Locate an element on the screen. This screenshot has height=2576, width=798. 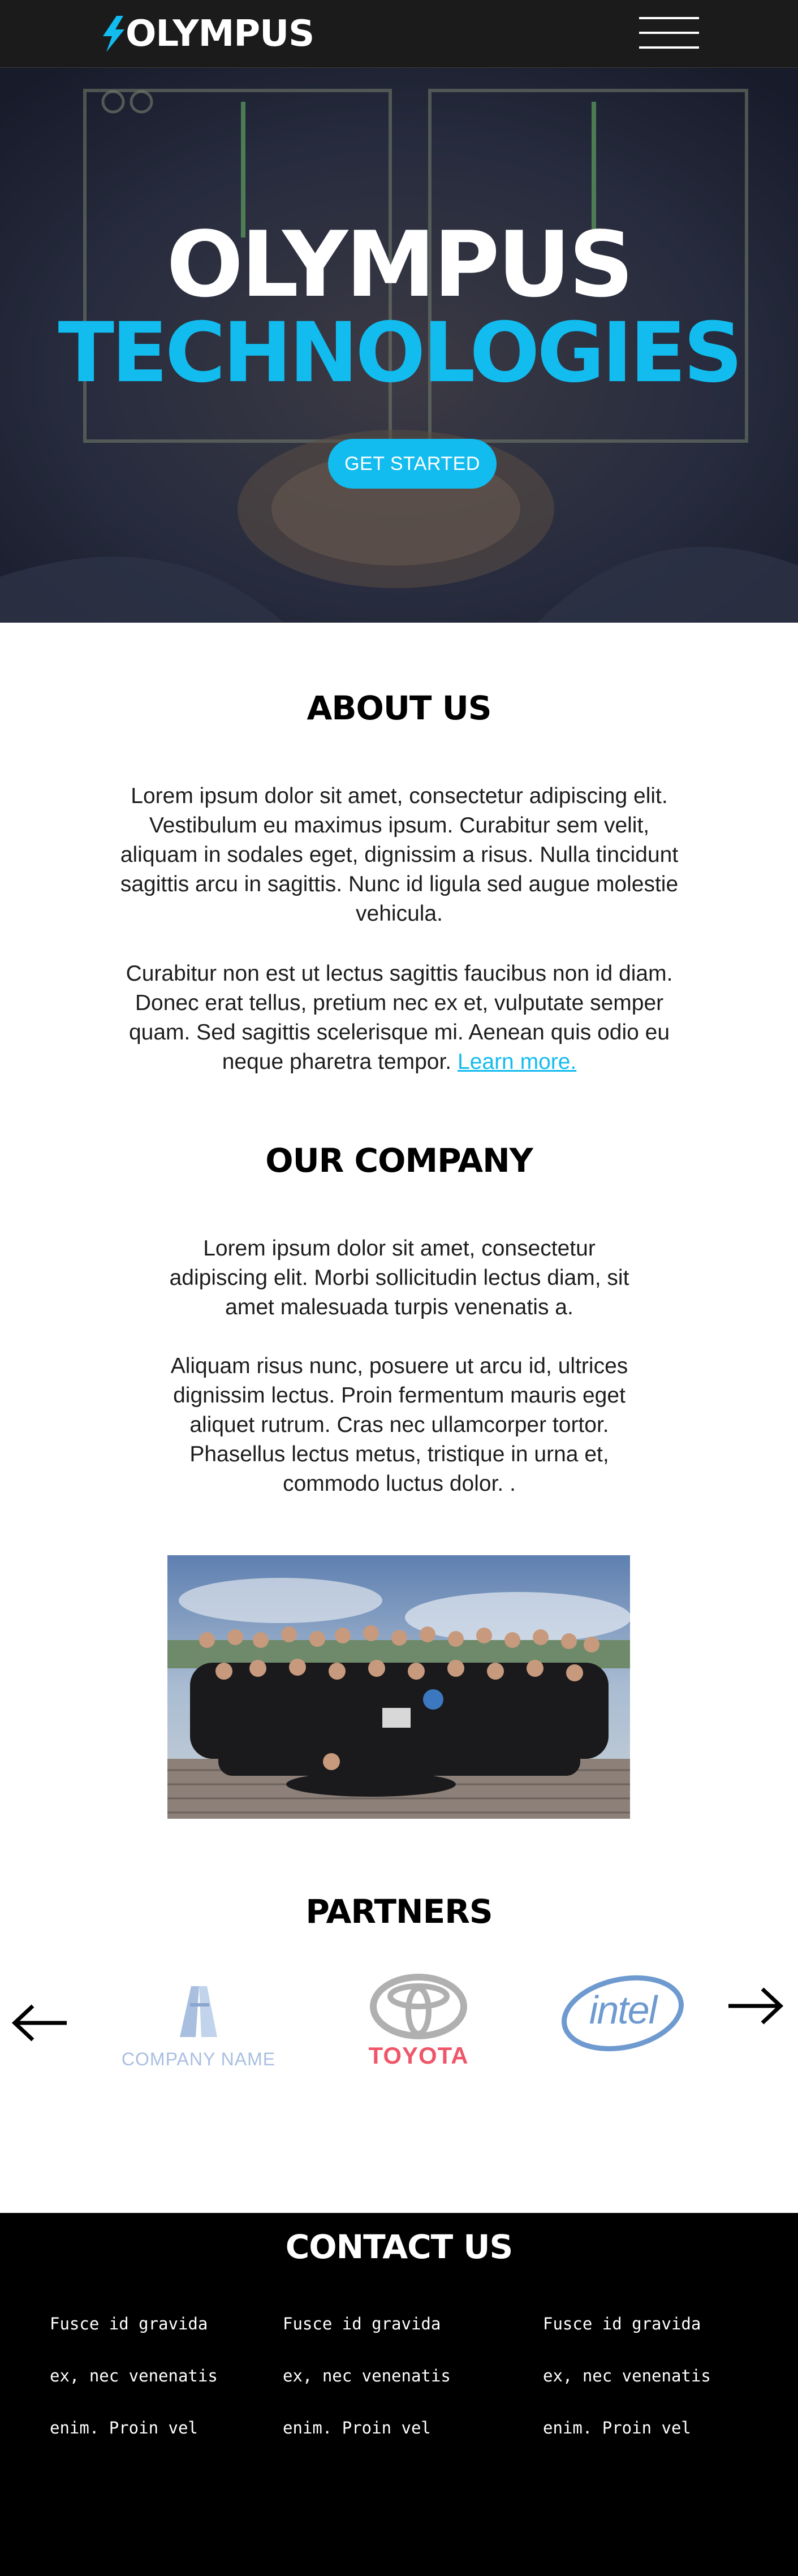
contact-column-3-line-2: ex, nec venenatis is located at coordinates (627, 2376).